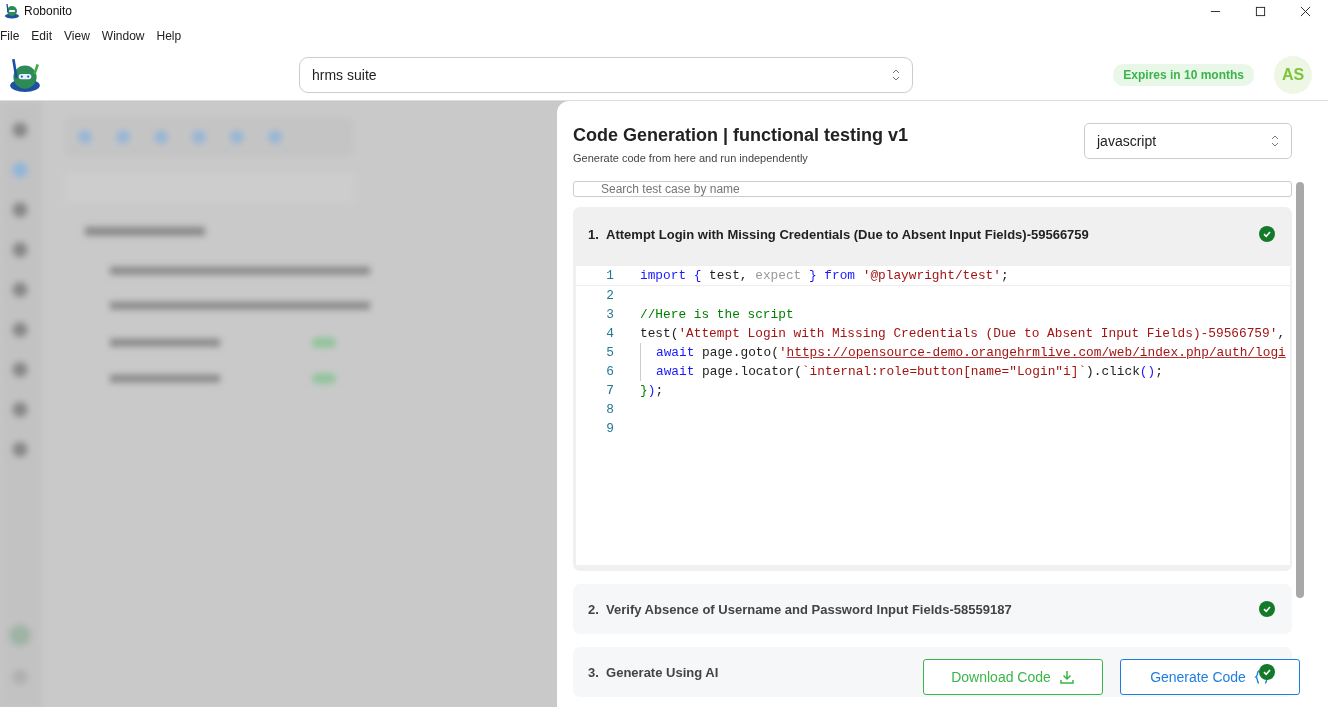 The height and width of the screenshot is (707, 1328). Describe the element at coordinates (1261, 677) in the screenshot. I see `braces-icon` at that location.